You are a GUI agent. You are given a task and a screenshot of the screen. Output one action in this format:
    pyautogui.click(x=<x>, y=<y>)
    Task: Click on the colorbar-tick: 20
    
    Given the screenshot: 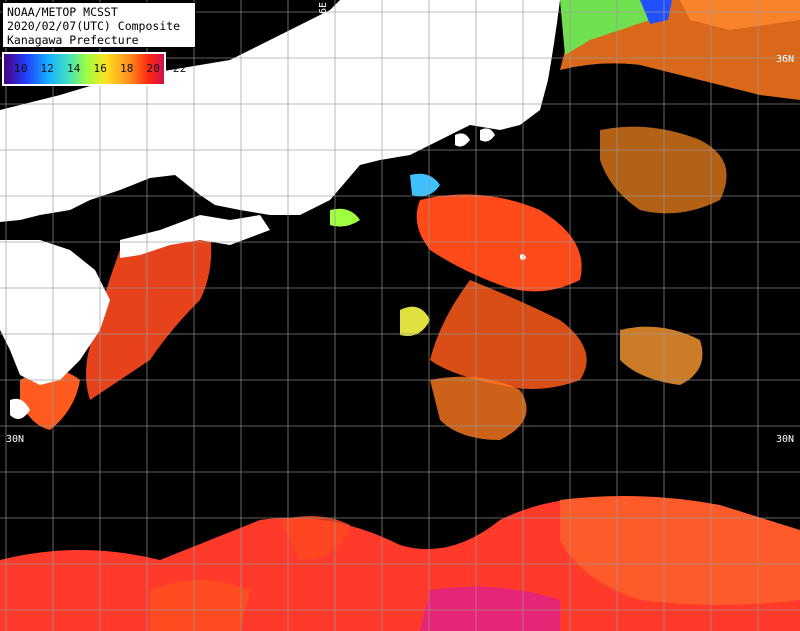 What is the action you would take?
    pyautogui.click(x=153, y=68)
    